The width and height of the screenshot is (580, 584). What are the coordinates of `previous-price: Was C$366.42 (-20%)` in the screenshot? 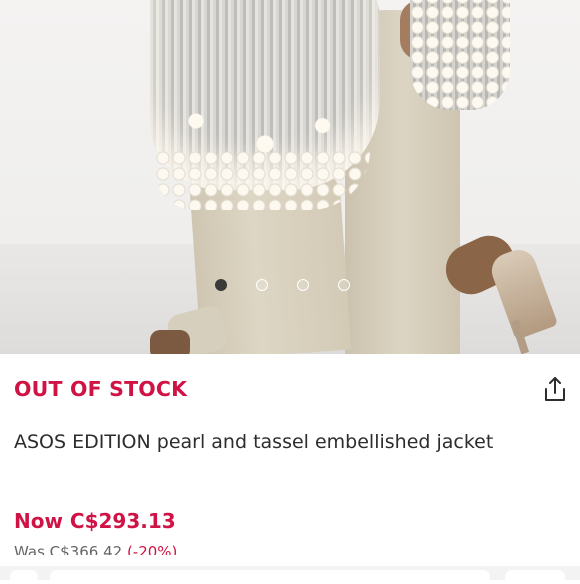 It's located at (95, 549).